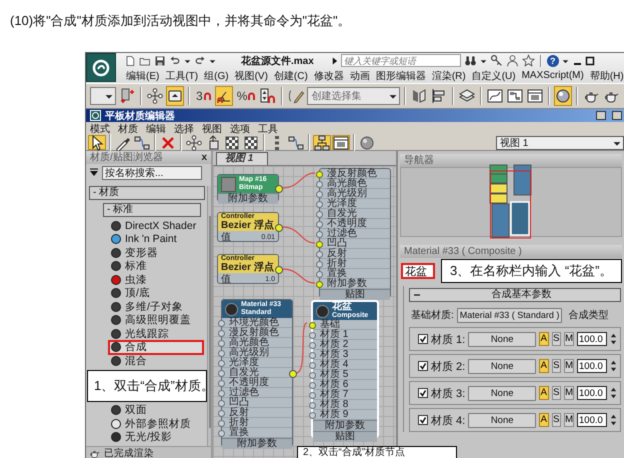 The height and width of the screenshot is (458, 624). Describe the element at coordinates (175, 96) in the screenshot. I see `up-arrow-box-icon` at that location.